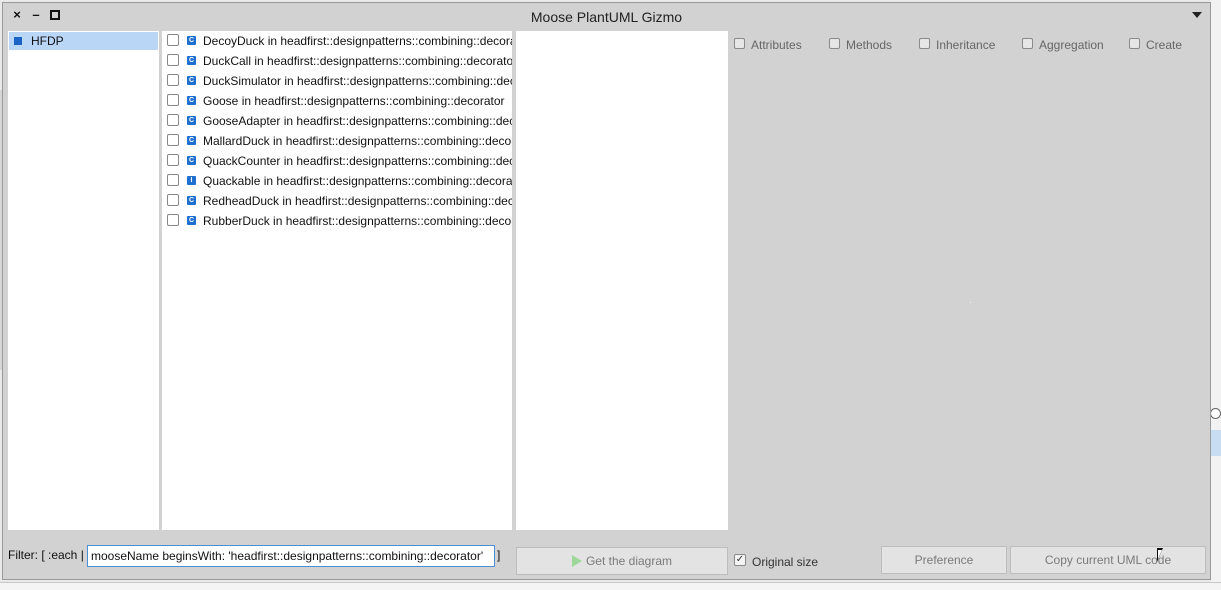 Image resolution: width=1221 pixels, height=590 pixels. I want to click on package-icon, so click(18, 41).